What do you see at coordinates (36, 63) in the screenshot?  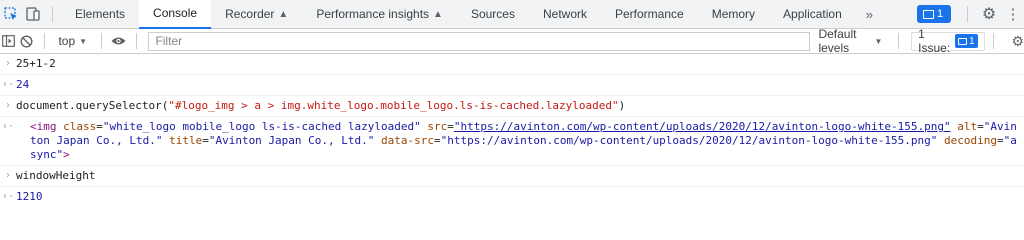 I see `console-input-text: 25+1-2` at bounding box center [36, 63].